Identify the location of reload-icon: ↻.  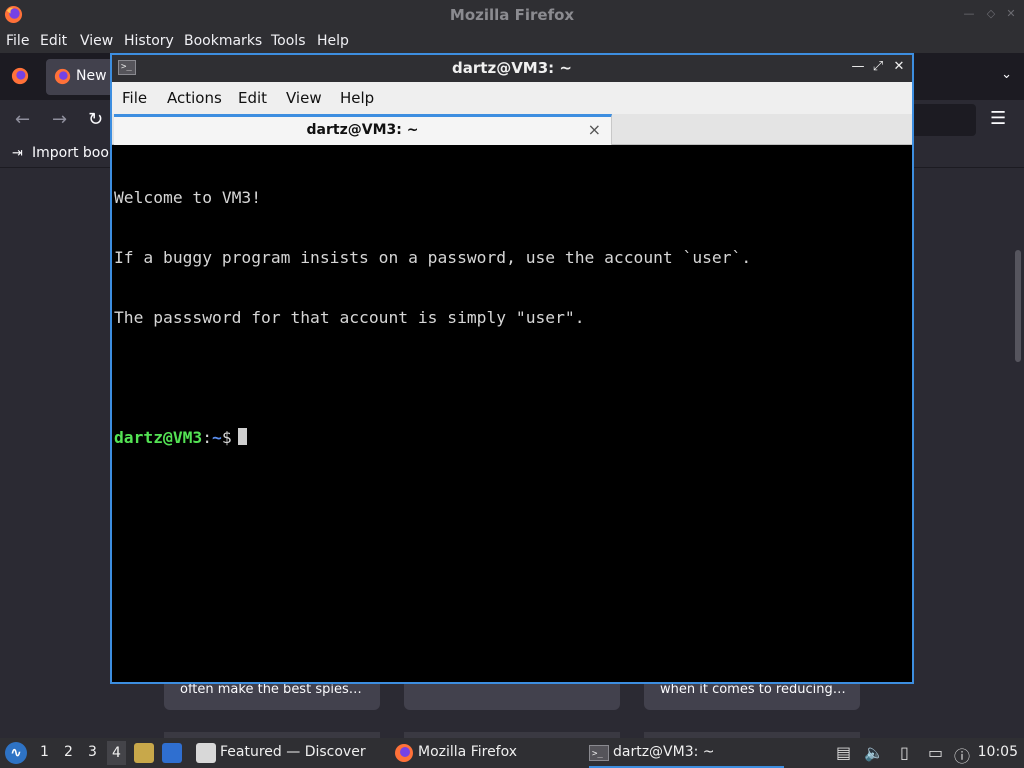
(95, 119).